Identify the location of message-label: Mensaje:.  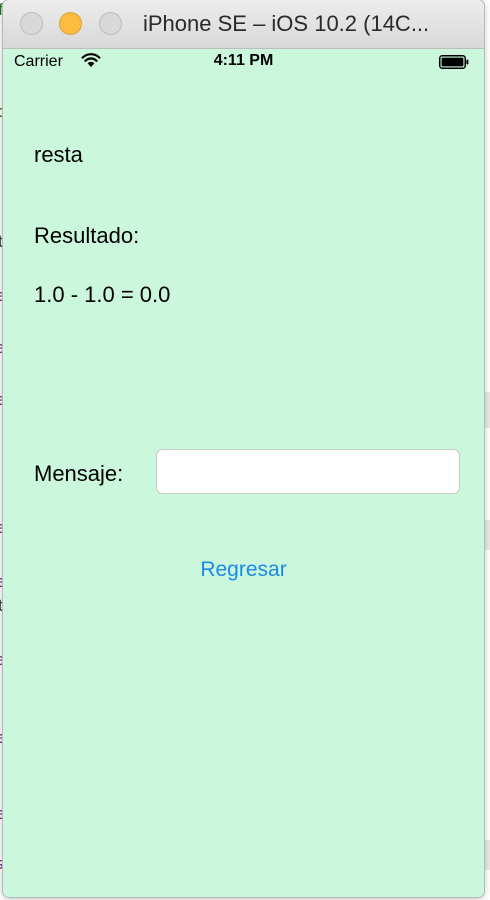
(79, 473).